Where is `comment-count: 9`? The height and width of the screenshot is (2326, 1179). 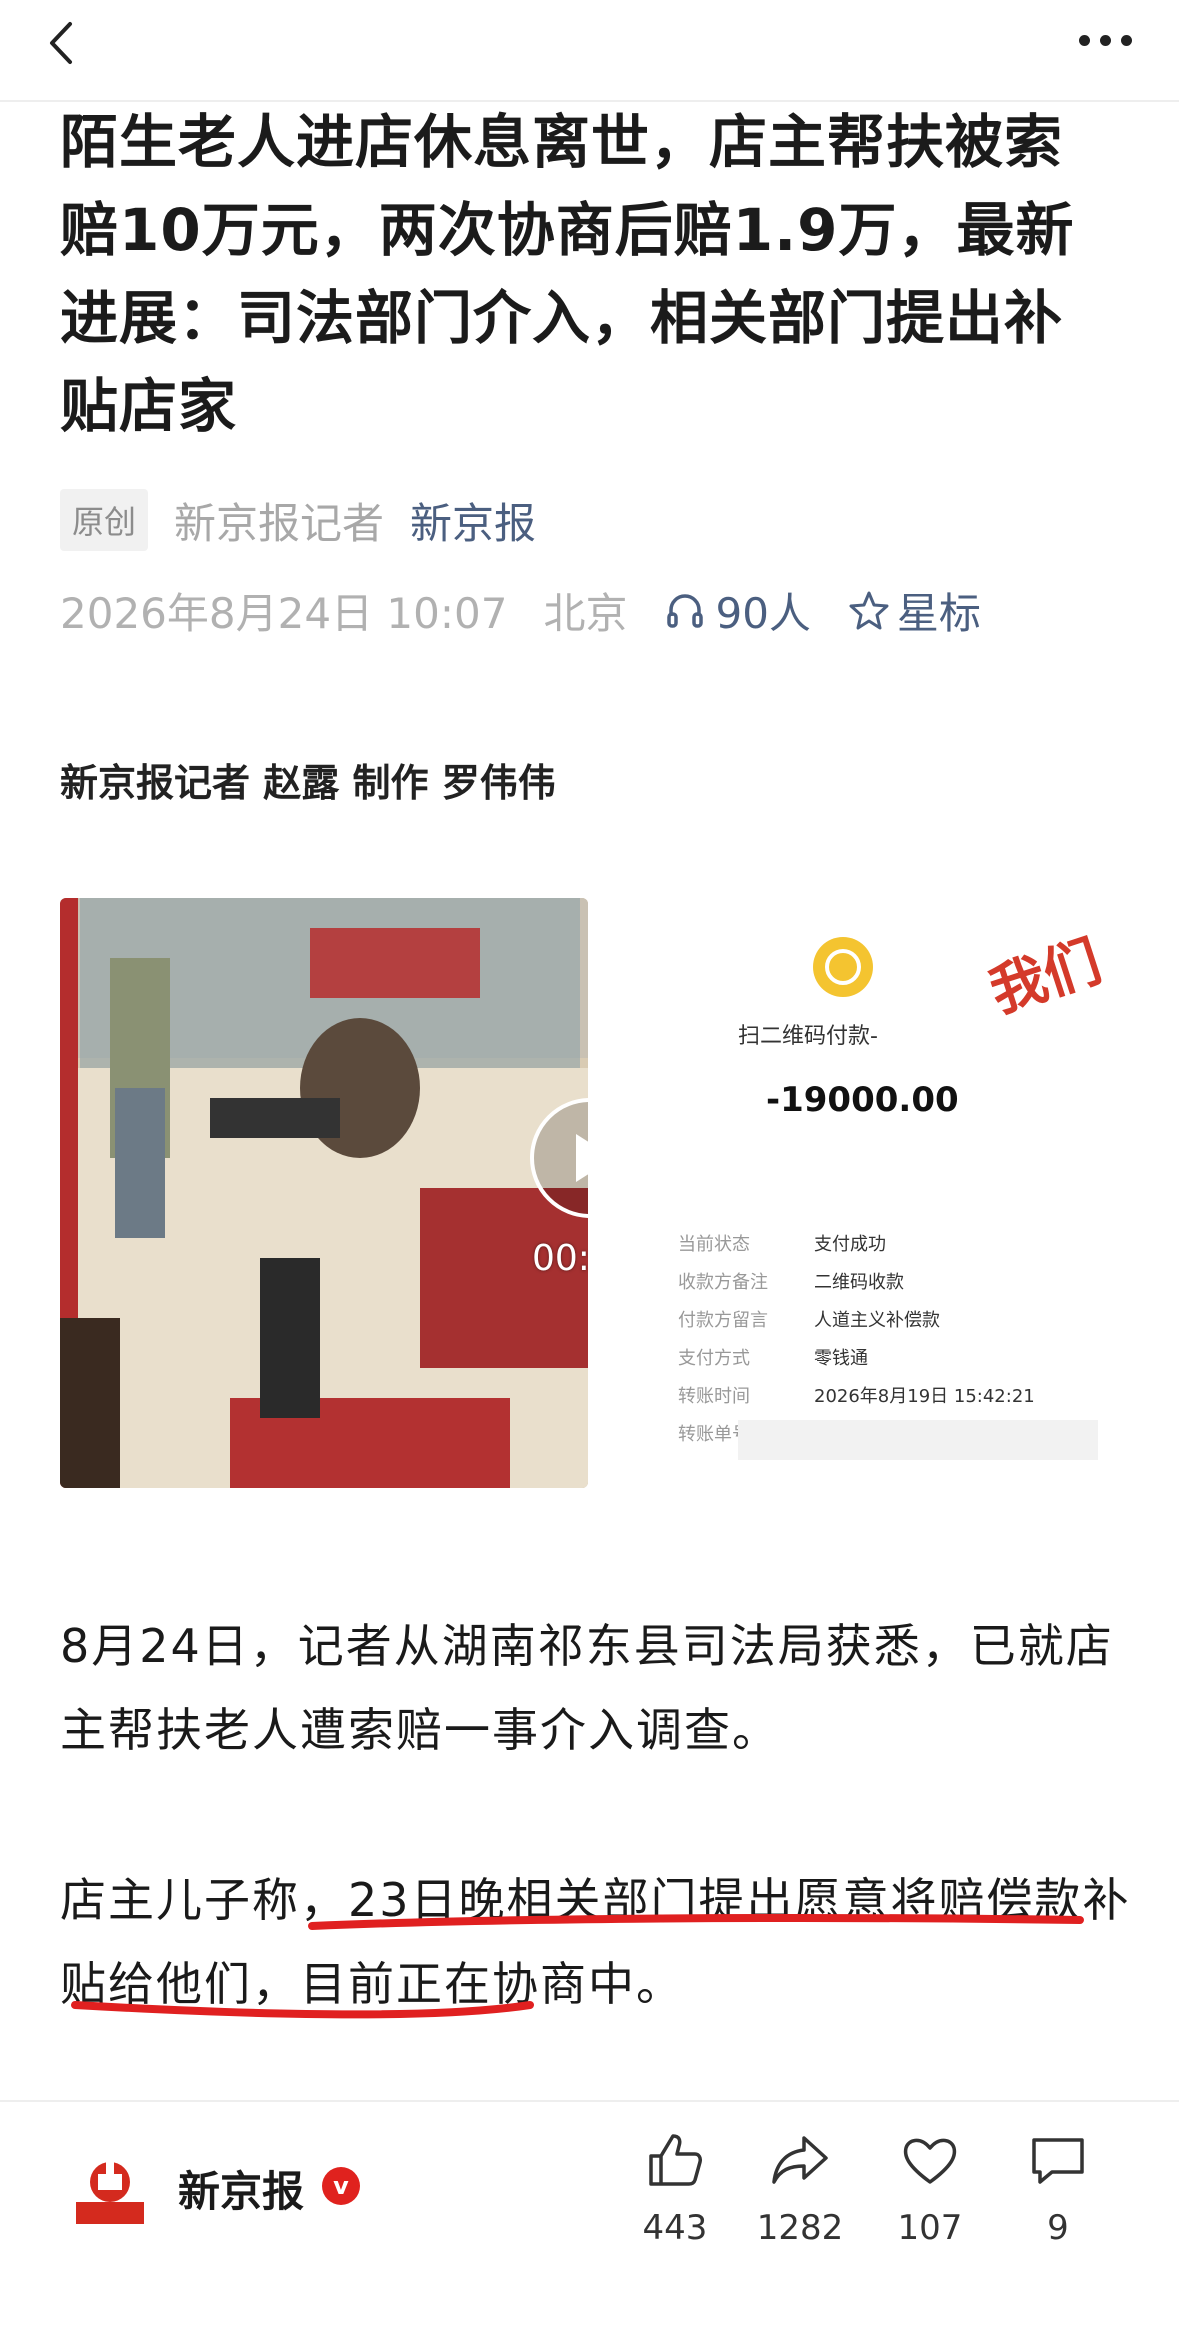 comment-count: 9 is located at coordinates (1058, 2228).